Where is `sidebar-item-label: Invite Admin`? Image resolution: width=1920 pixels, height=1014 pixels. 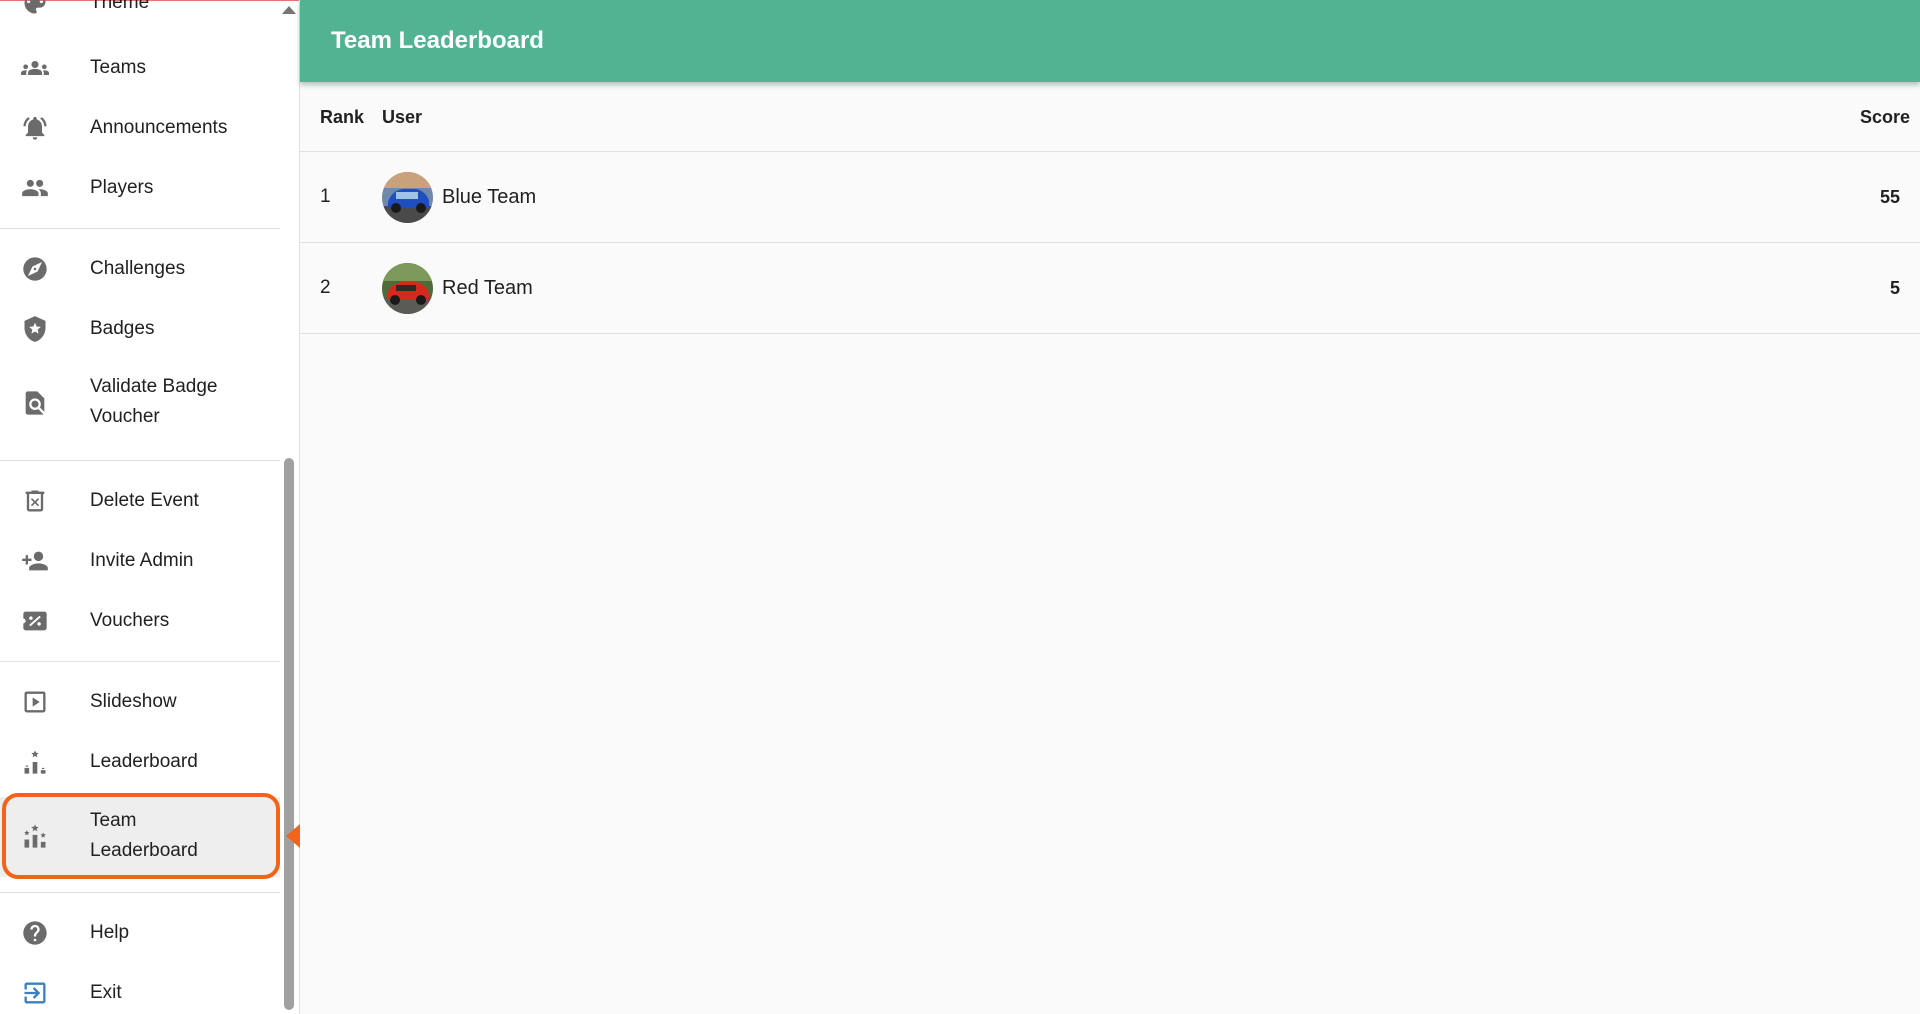 sidebar-item-label: Invite Admin is located at coordinates (142, 560).